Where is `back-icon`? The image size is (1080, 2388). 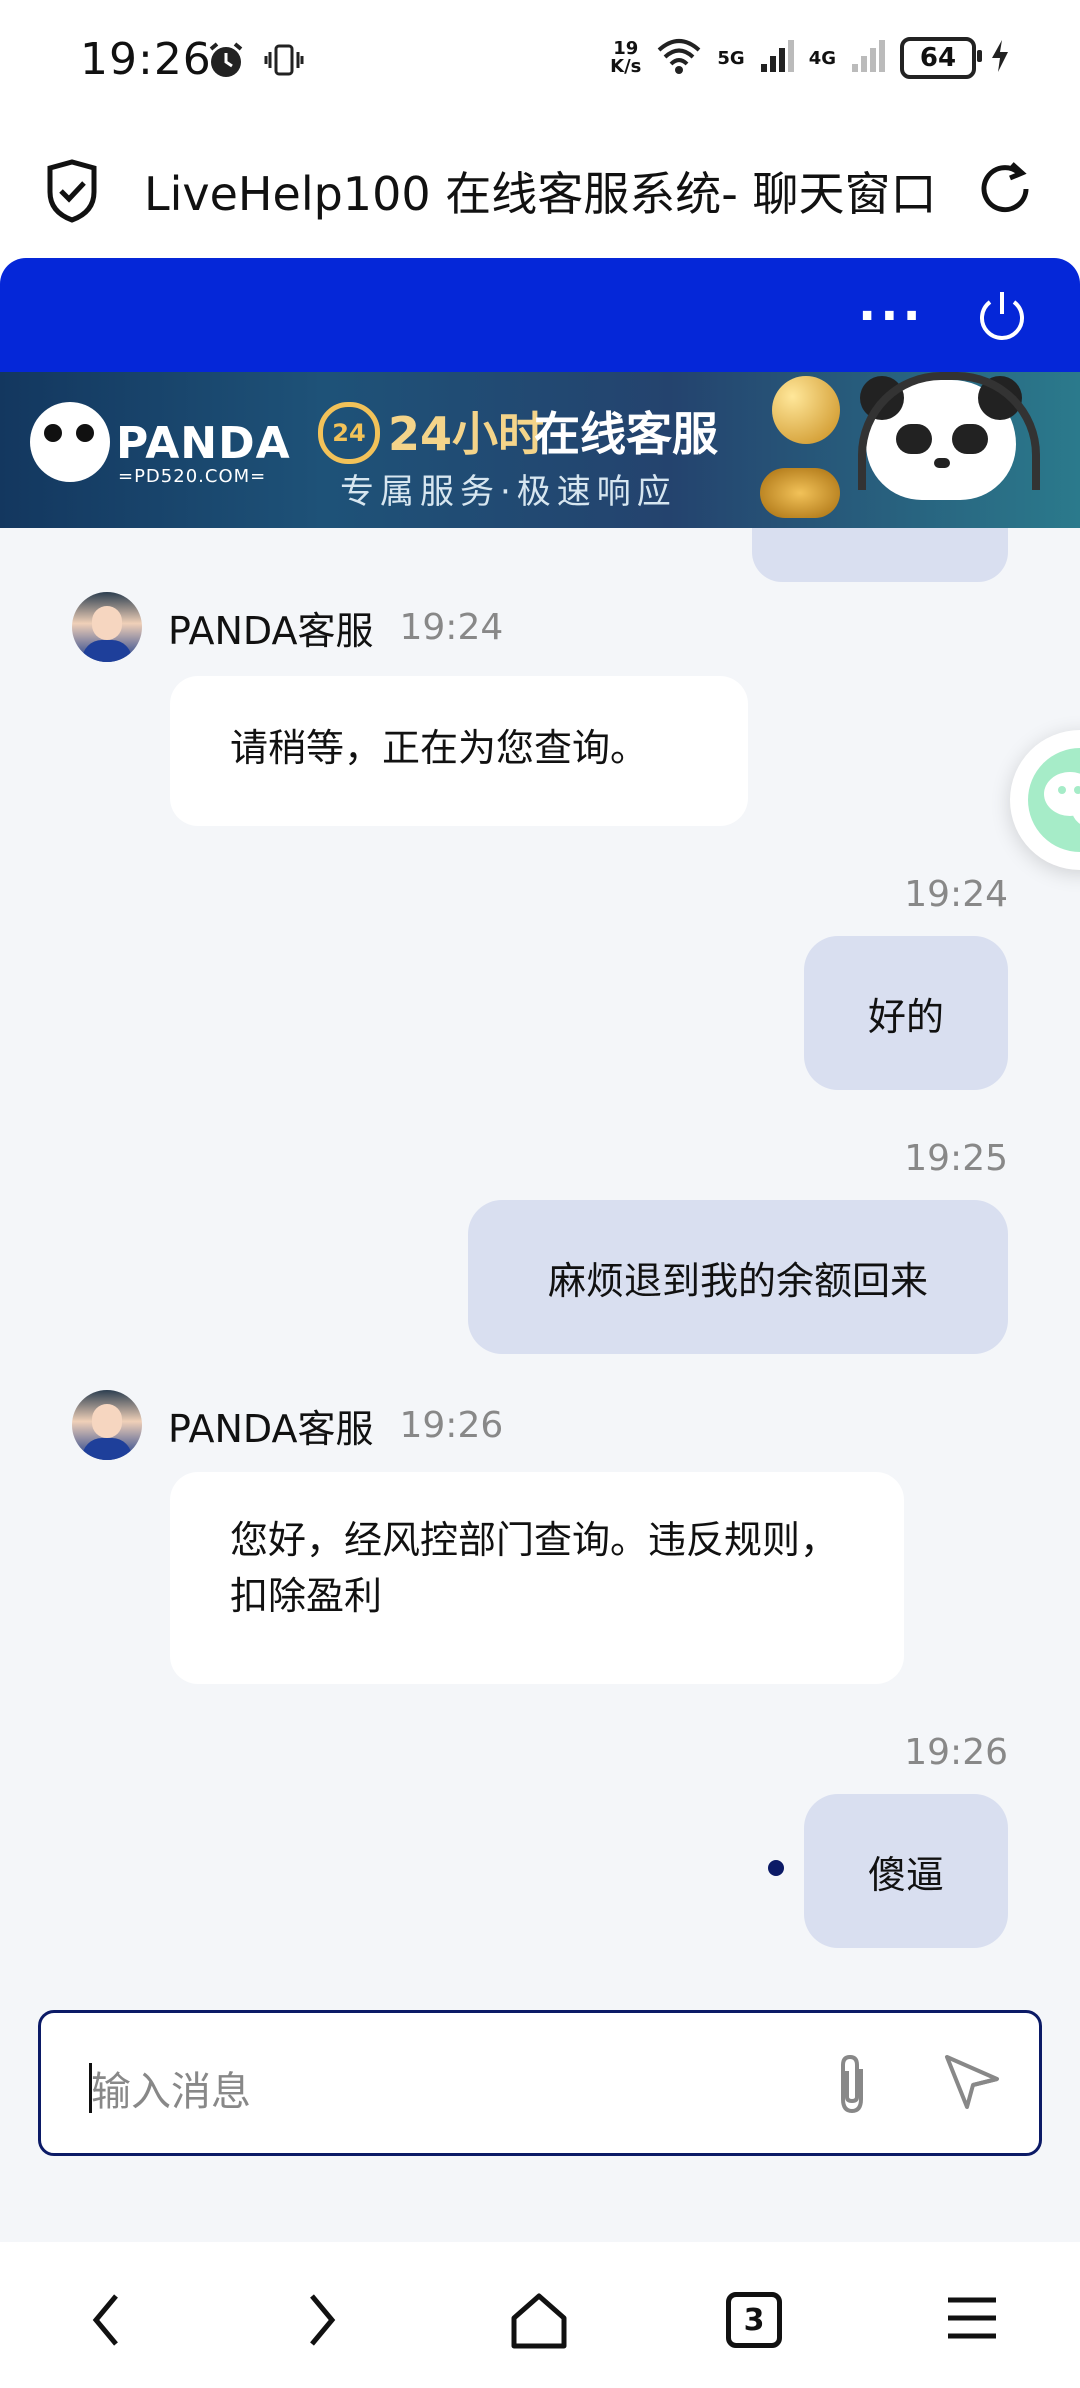
back-icon is located at coordinates (106, 2322).